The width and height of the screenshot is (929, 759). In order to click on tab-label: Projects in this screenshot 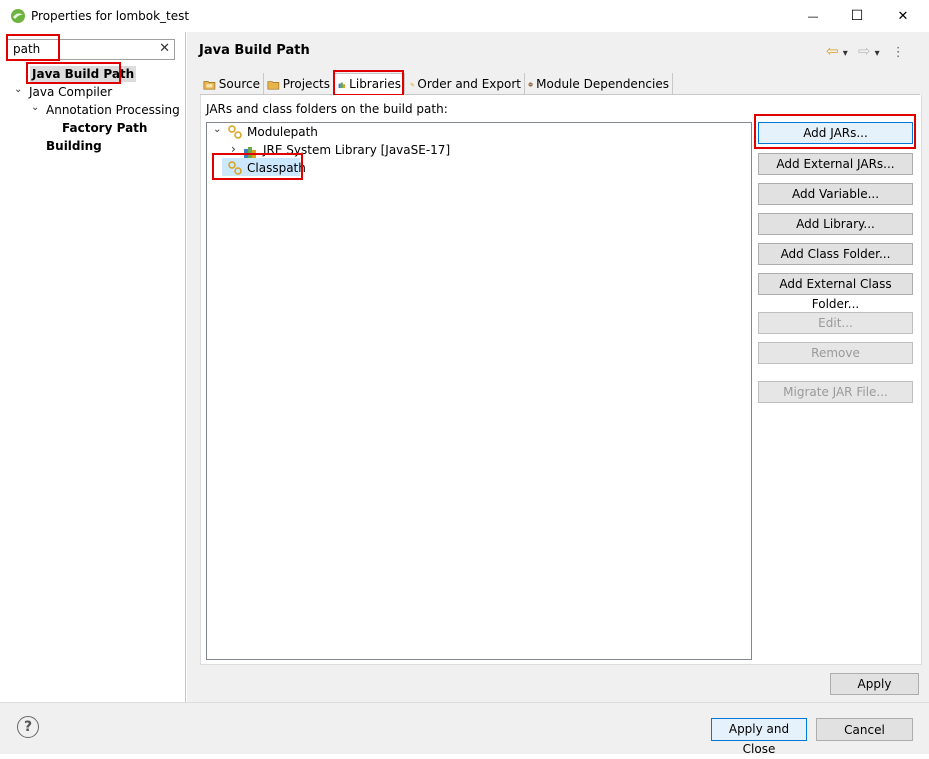, I will do `click(306, 84)`.